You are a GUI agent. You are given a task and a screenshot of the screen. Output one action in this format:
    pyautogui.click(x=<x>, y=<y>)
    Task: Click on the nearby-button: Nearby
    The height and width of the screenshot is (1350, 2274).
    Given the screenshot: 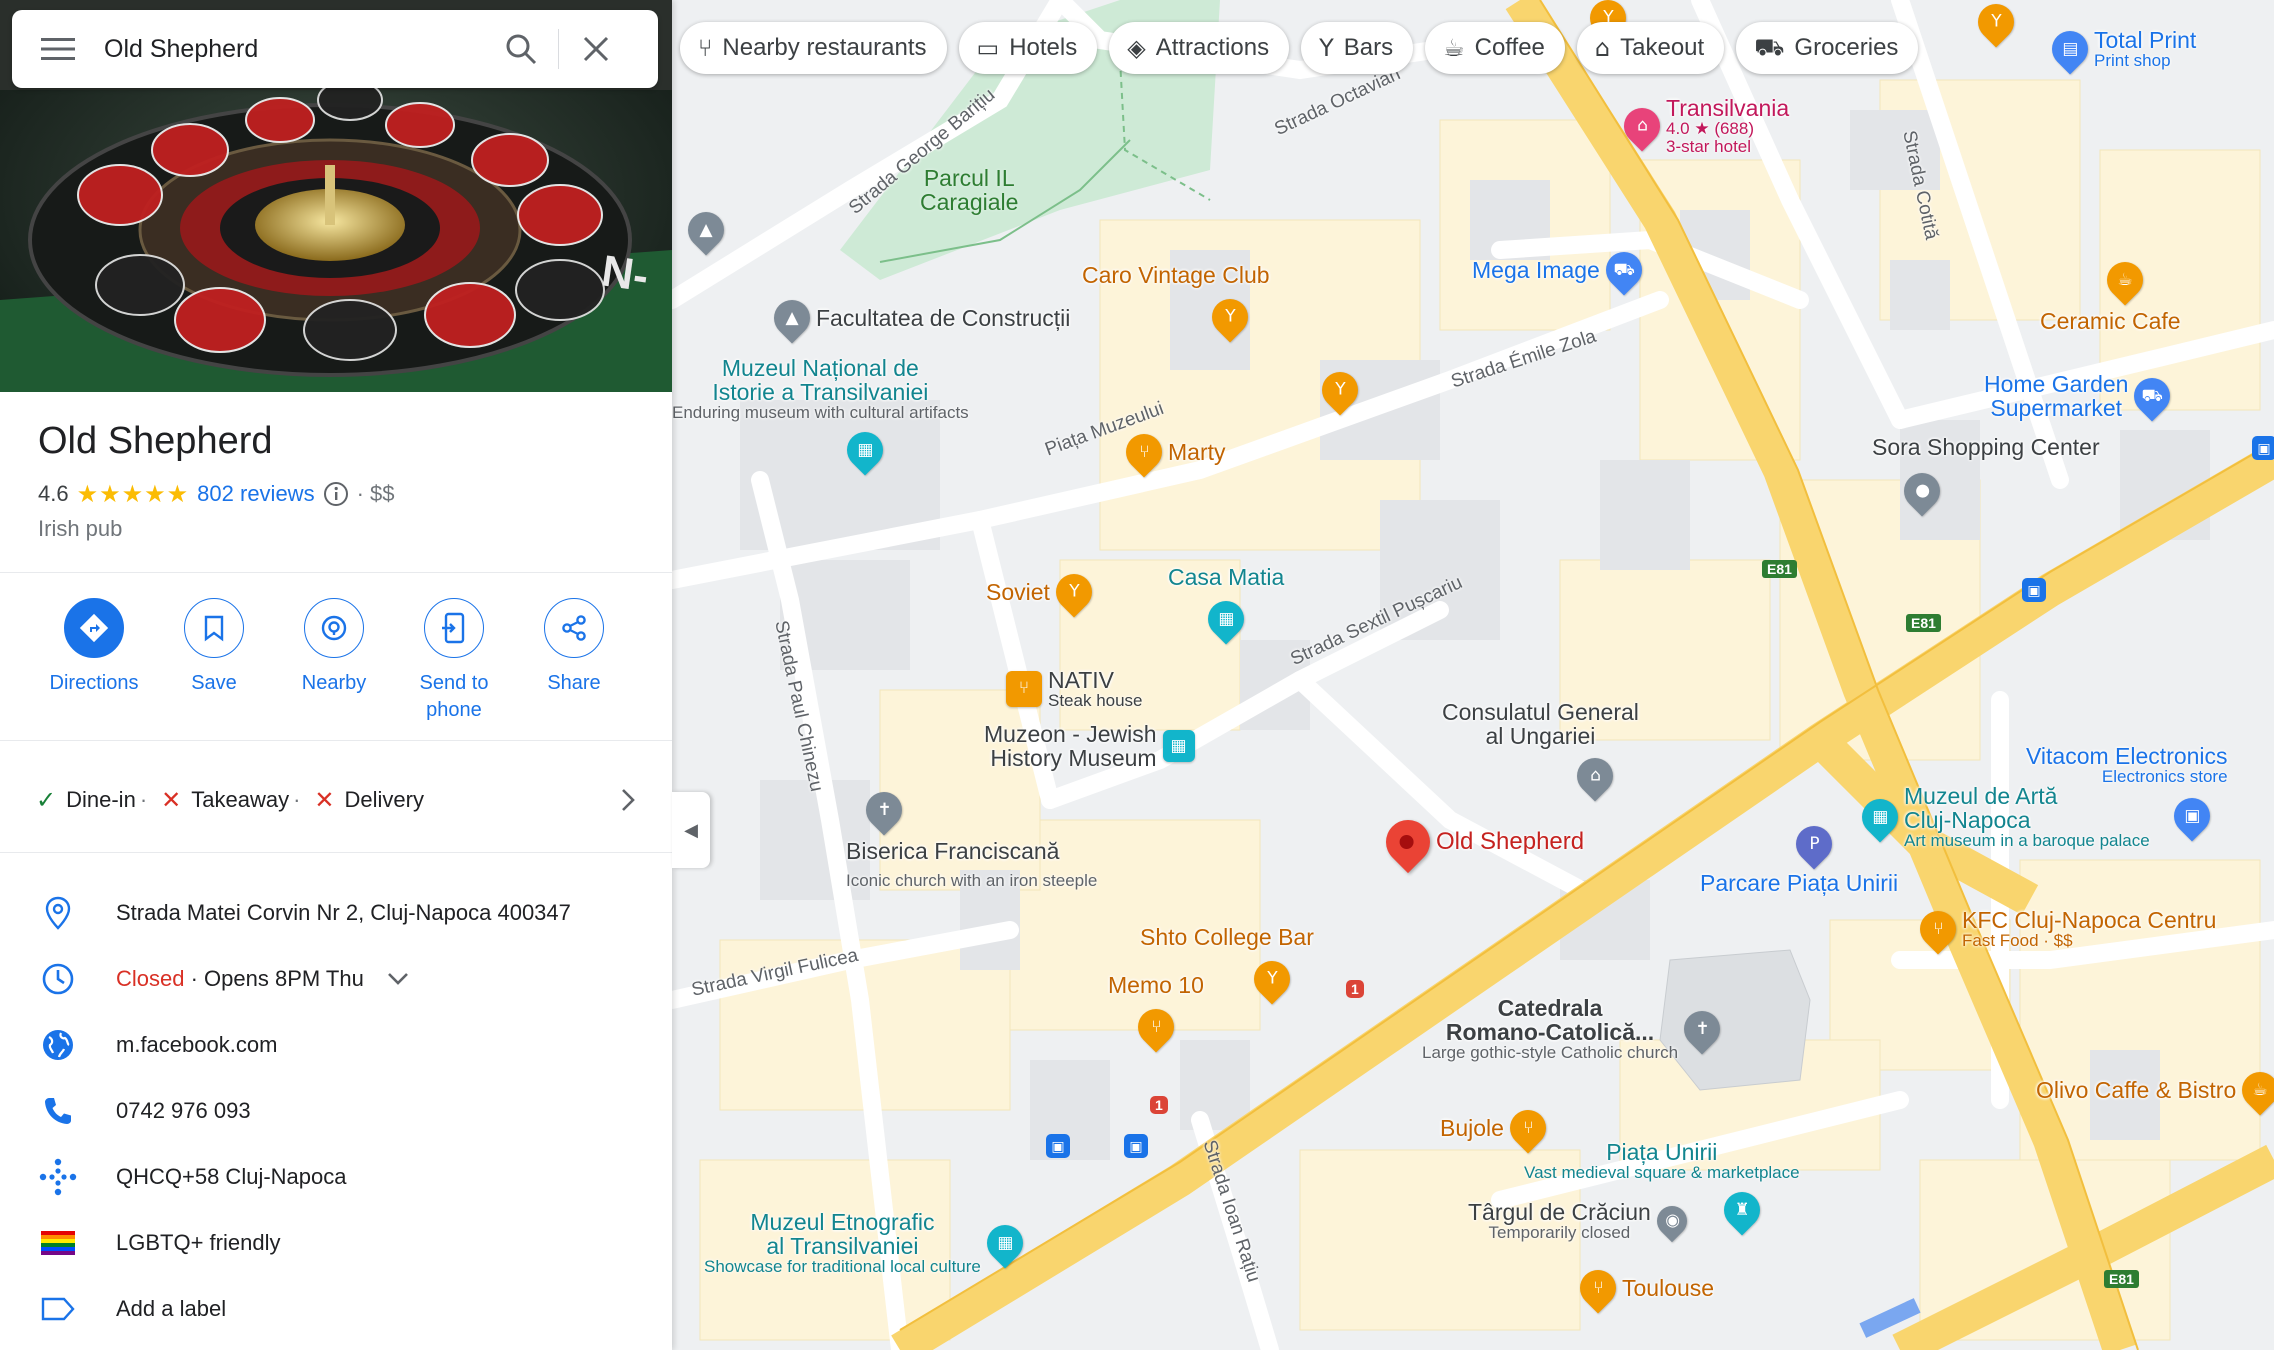 What is the action you would take?
    pyautogui.click(x=334, y=661)
    